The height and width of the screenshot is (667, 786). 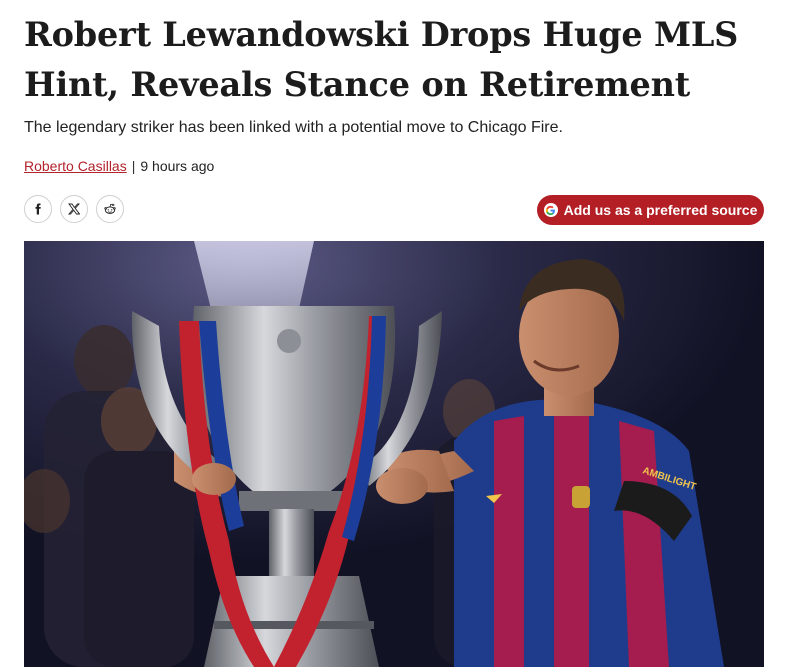 I want to click on add-preferred-source-button: Add us as a preferred source, so click(x=650, y=210).